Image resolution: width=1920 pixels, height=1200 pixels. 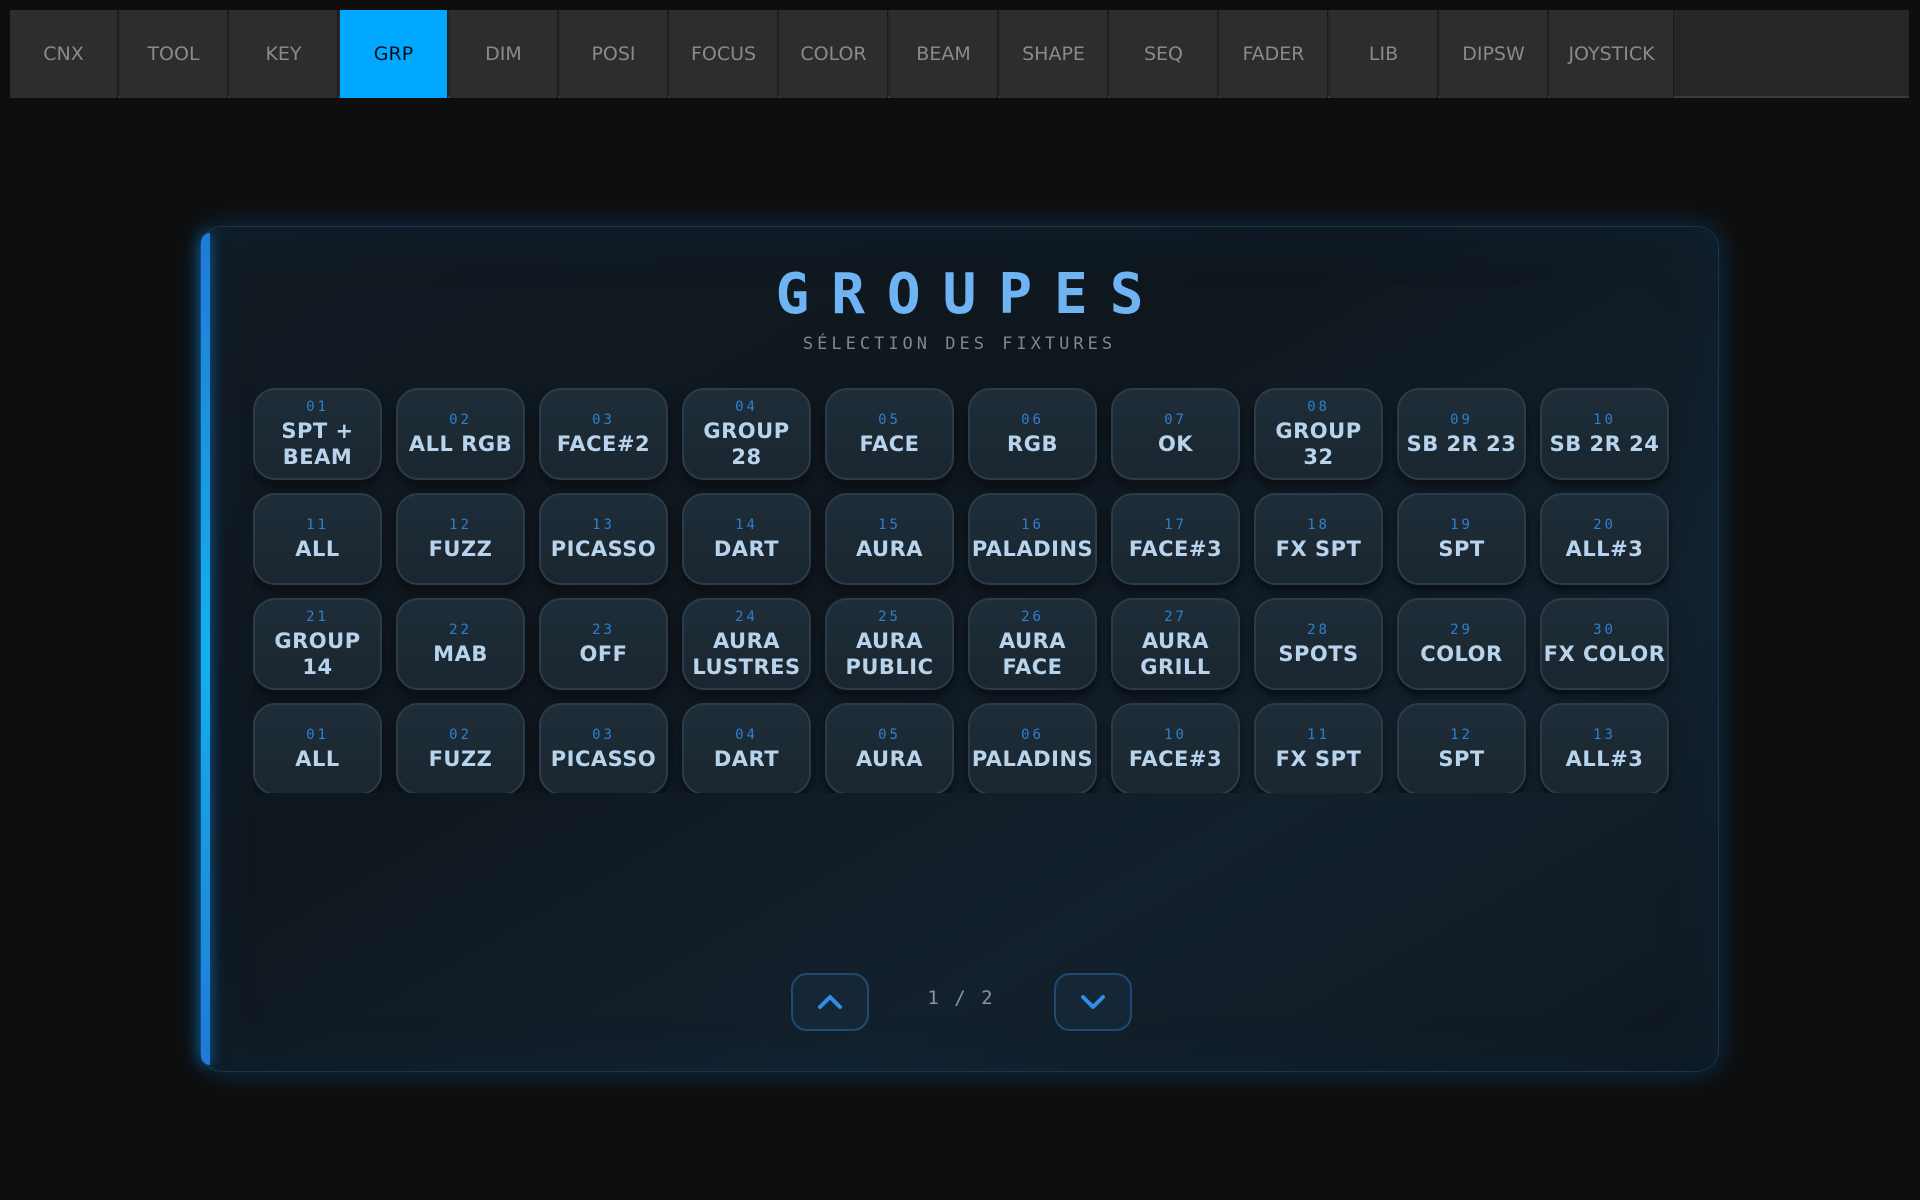 I want to click on group-number: 08, so click(x=1318, y=406).